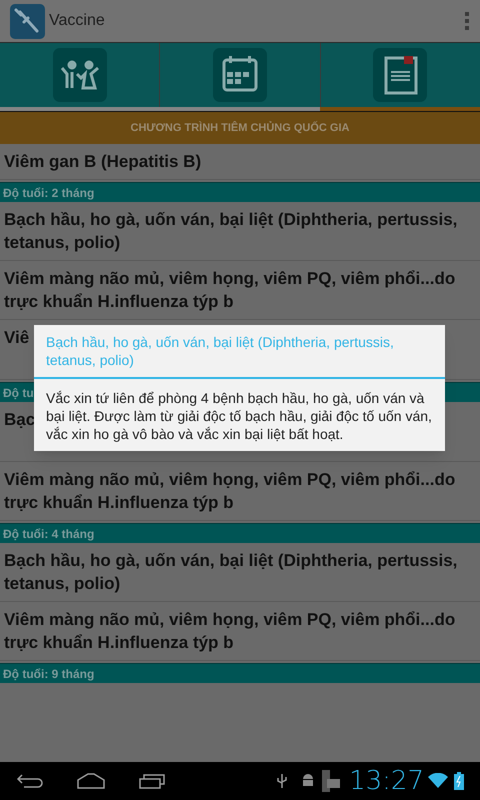  What do you see at coordinates (239, 416) in the screenshot?
I see `dialog-message: Vắc xin tứ liên để phòng 4 bệnh bạch hầu, ho gà, uốn ván và bại liệt. Được làm từ giải độc tố bạch hầu, giải độc tố uốn ván, vắc xin ho gà vô bào và vắc xin bại liệt bất hoạt.` at bounding box center [239, 416].